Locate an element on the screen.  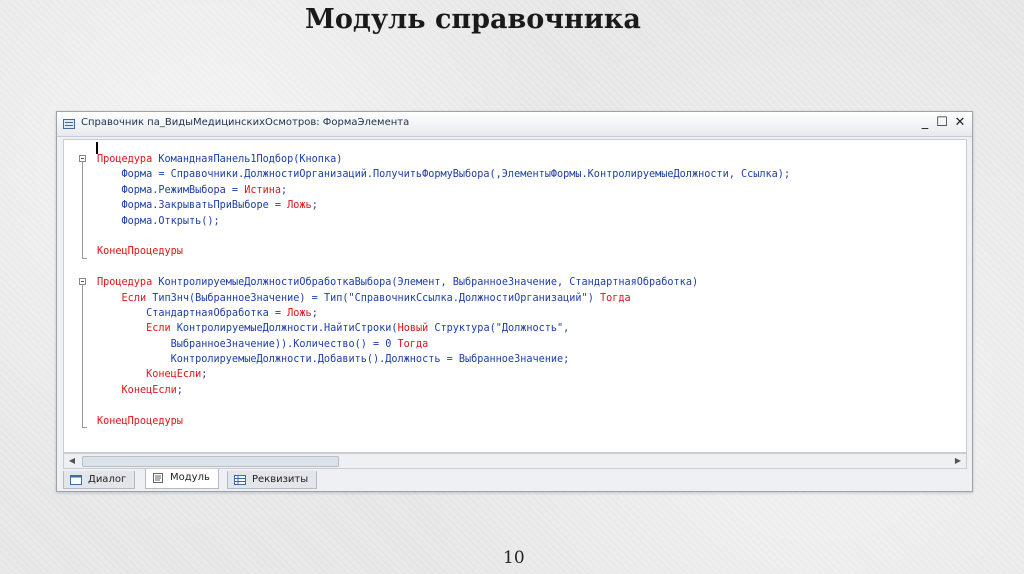
tab-module: Модуль is located at coordinates (182, 479).